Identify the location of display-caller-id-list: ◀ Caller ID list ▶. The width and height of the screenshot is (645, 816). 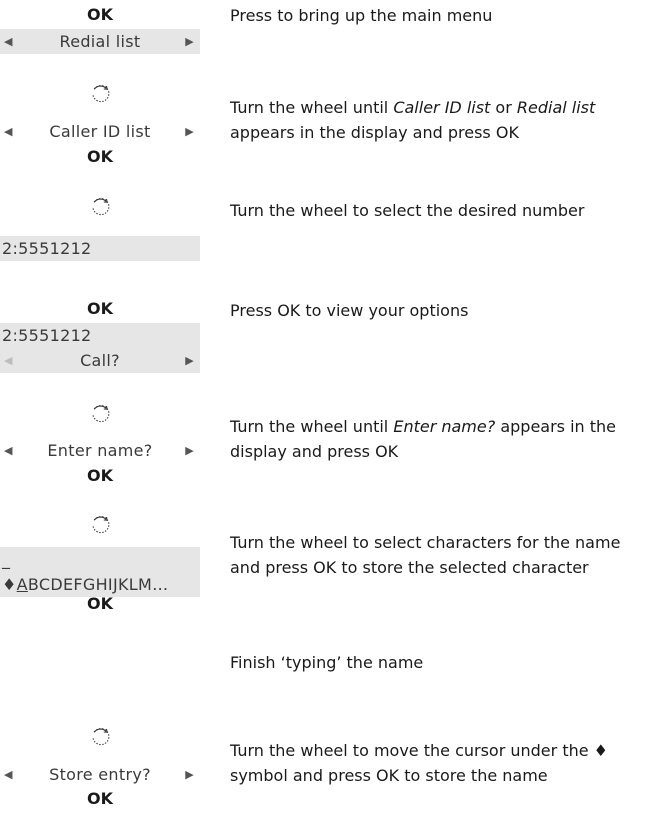
(100, 131).